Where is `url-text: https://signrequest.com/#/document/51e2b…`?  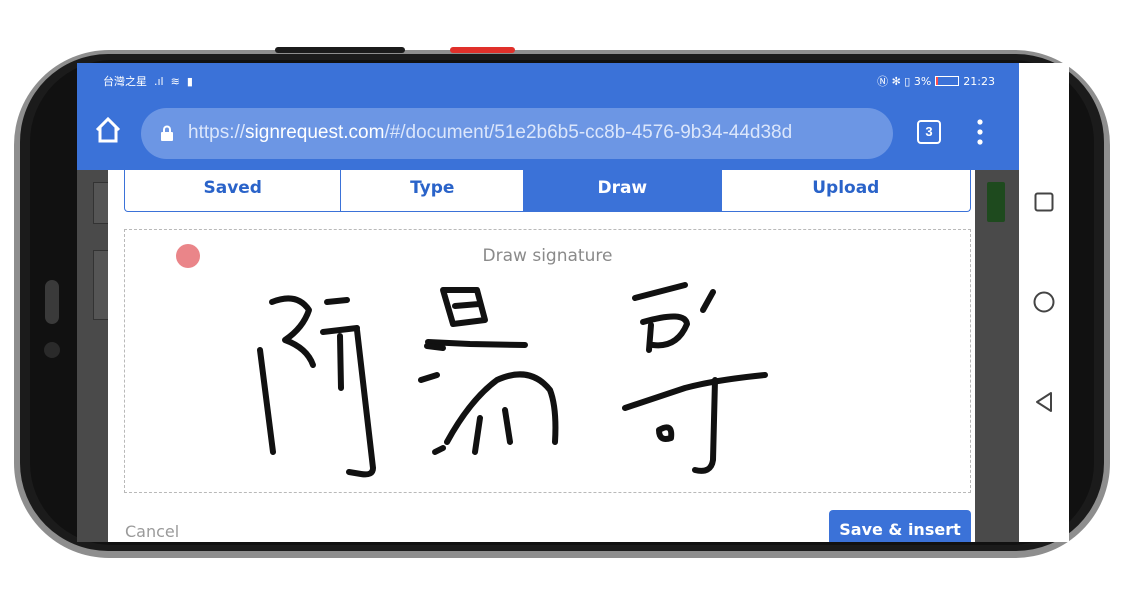
url-text: https://signrequest.com/#/document/51e2b… is located at coordinates (538, 133).